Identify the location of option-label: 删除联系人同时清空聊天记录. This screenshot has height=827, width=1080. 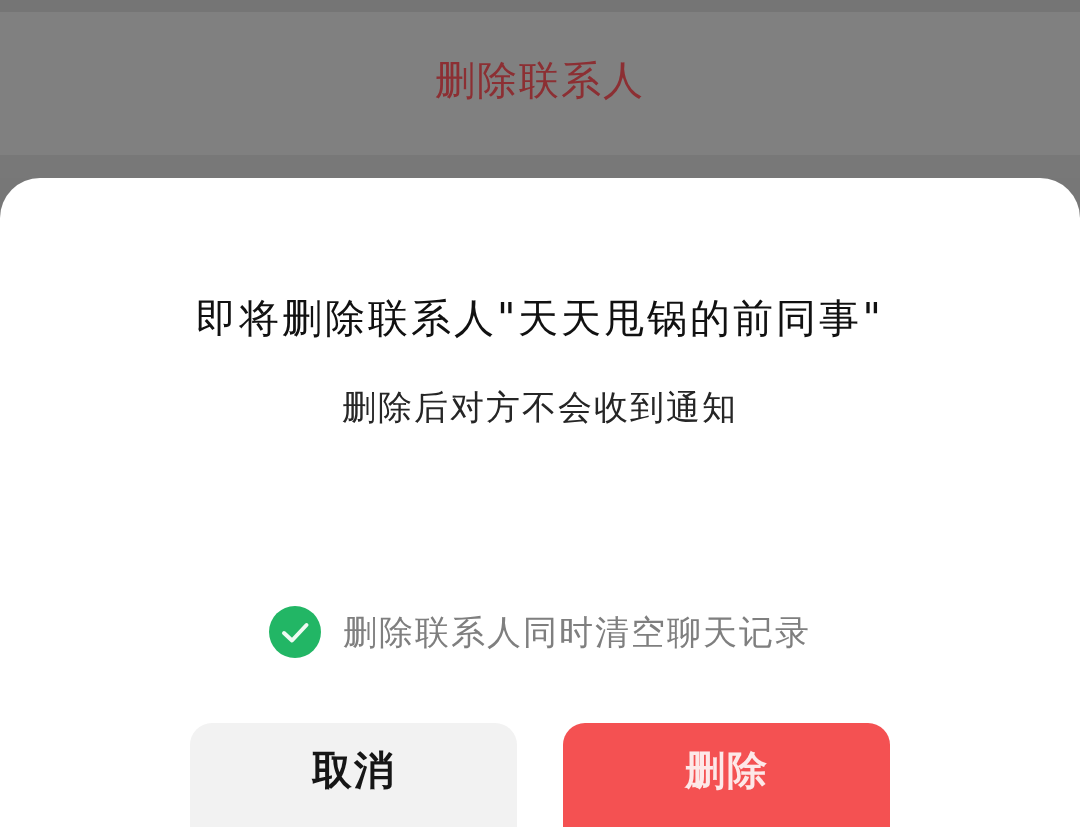
(577, 632).